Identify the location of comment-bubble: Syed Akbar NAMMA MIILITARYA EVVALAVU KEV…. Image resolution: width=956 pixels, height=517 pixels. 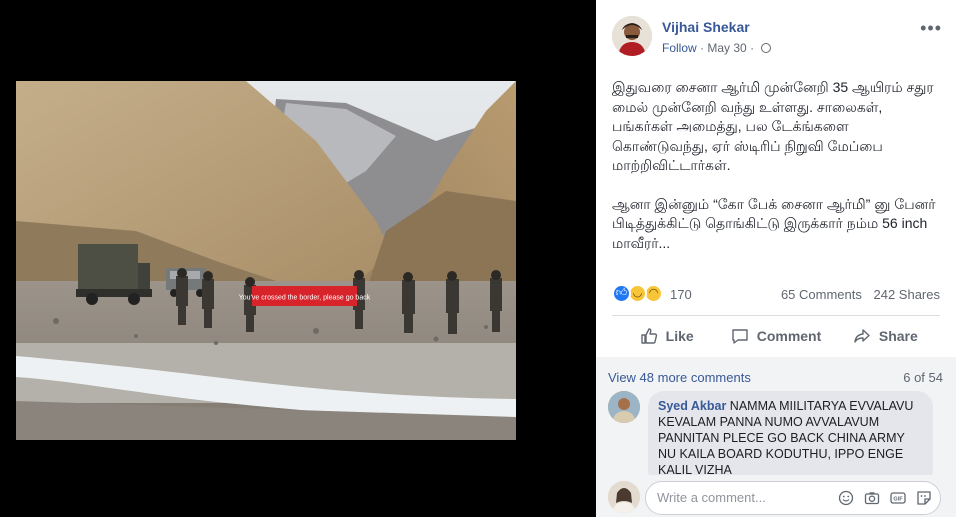
(790, 433).